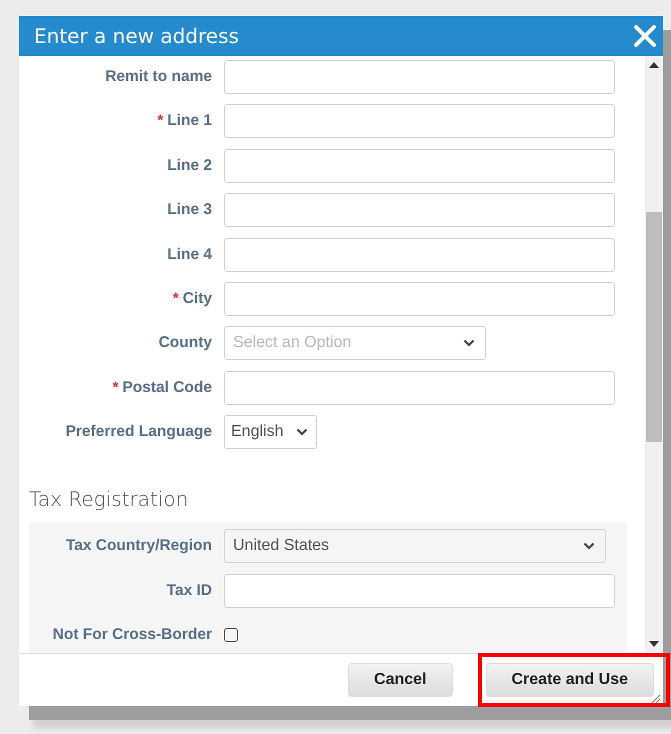  I want to click on field-label: Not For Cross-Border, so click(132, 634).